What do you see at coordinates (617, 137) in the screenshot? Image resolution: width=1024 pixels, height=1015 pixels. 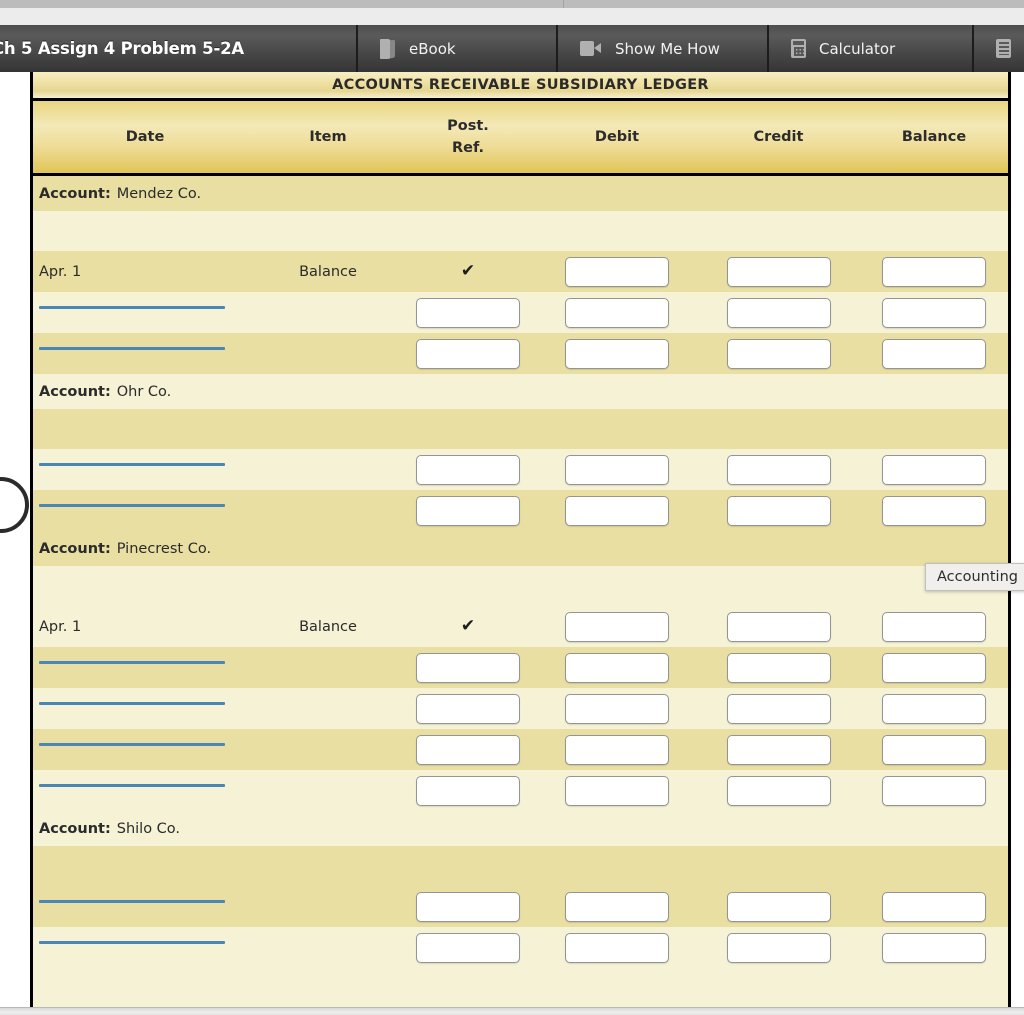 I see `column-header-debit: Debit` at bounding box center [617, 137].